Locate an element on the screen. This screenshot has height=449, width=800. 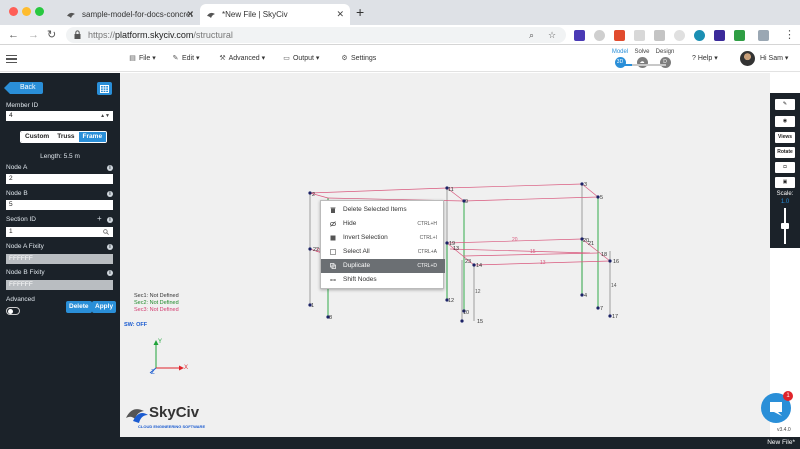
back-arrow-icon: ← is located at coordinates (13, 35).